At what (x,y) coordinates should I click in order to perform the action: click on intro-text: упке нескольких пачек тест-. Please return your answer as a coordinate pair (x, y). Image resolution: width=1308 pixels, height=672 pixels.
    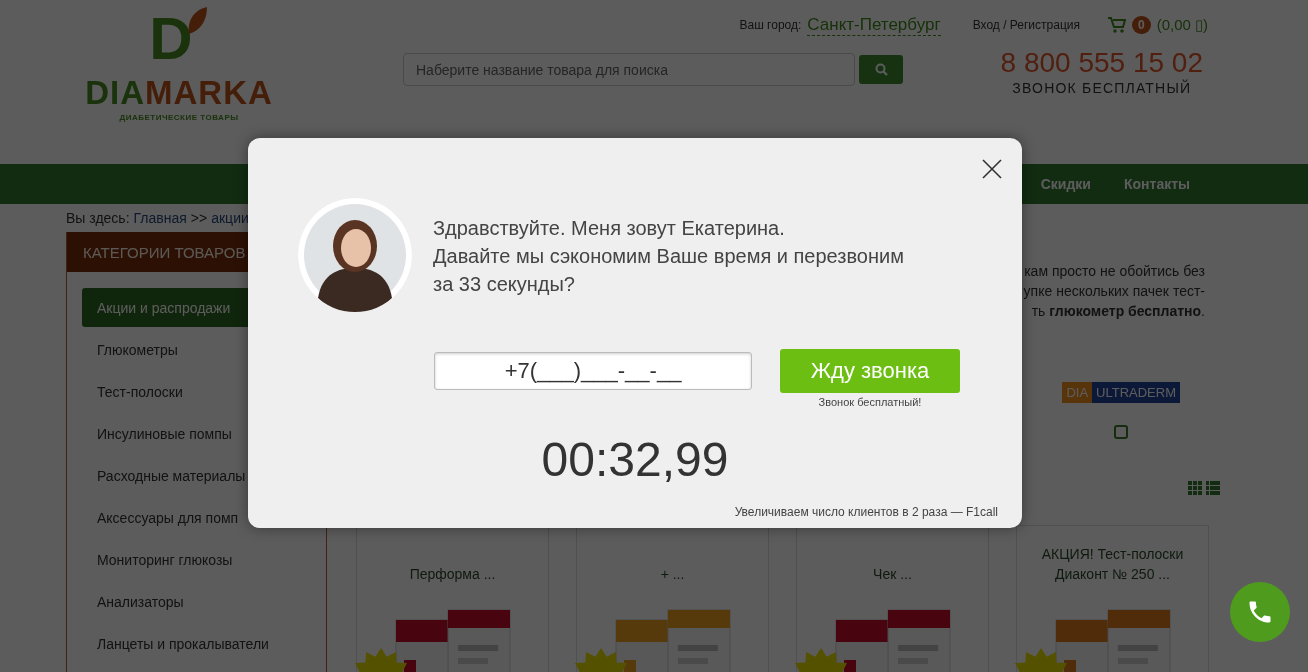
    Looking at the image, I should click on (1114, 291).